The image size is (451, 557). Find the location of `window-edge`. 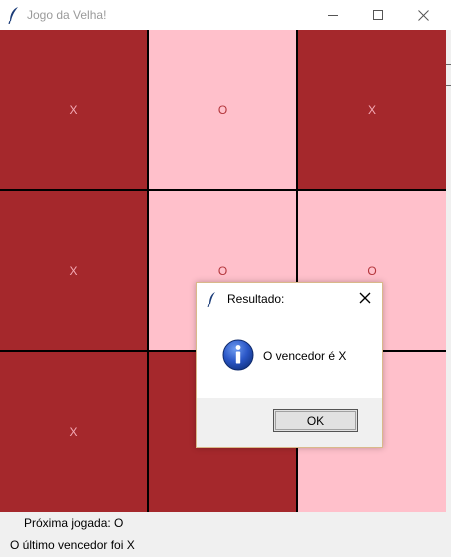

window-edge is located at coordinates (448, 271).